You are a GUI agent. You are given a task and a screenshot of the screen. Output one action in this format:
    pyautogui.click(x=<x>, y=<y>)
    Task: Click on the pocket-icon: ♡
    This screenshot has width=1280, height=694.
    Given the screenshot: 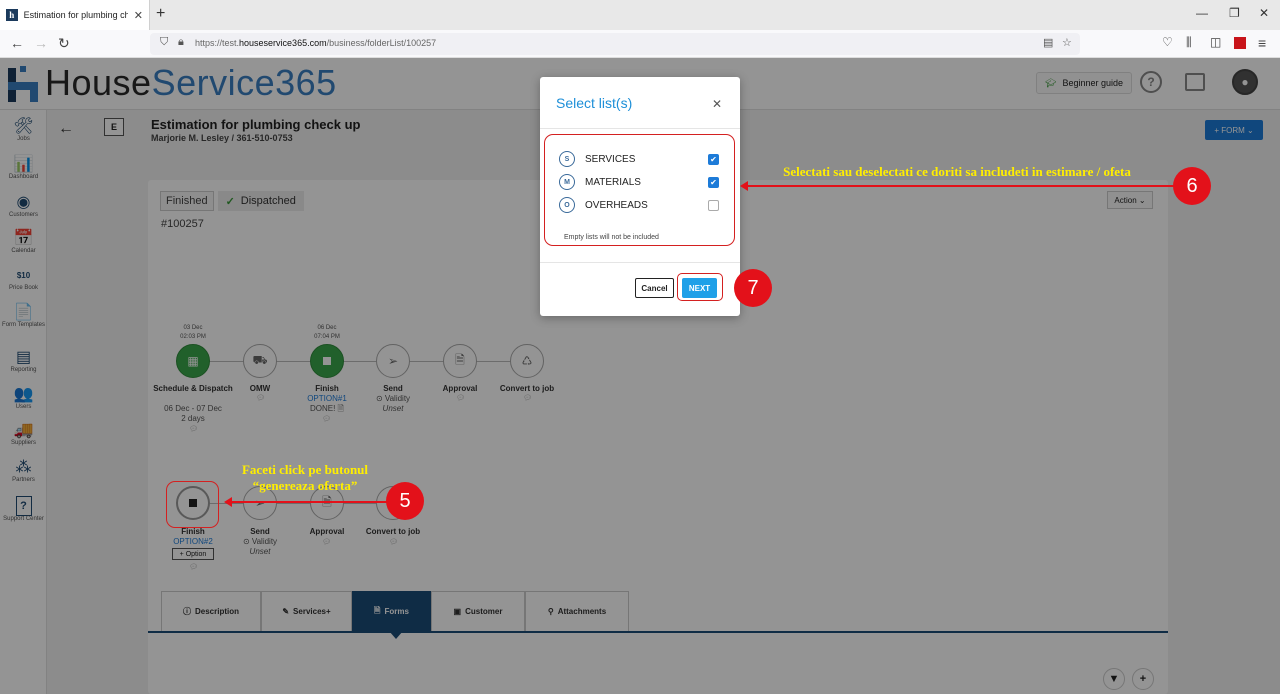 What is the action you would take?
    pyautogui.click(x=1167, y=42)
    